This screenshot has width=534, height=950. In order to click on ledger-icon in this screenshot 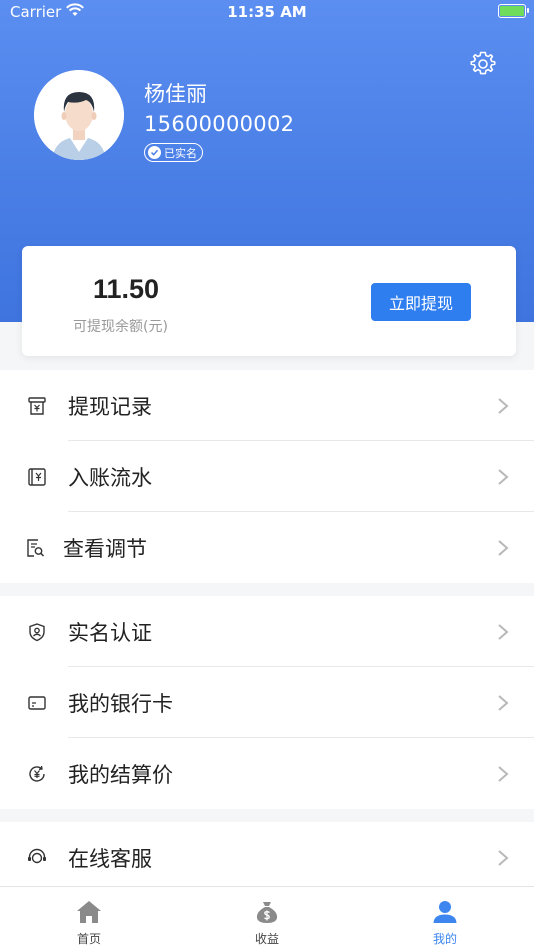, I will do `click(37, 477)`.